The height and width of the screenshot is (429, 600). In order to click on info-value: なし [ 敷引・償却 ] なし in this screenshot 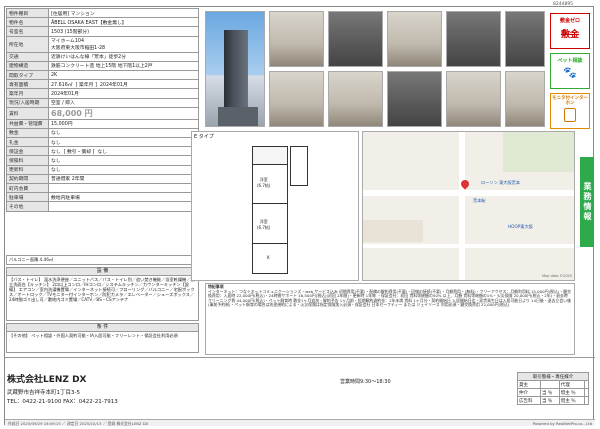, I will do `click(123, 151)`.